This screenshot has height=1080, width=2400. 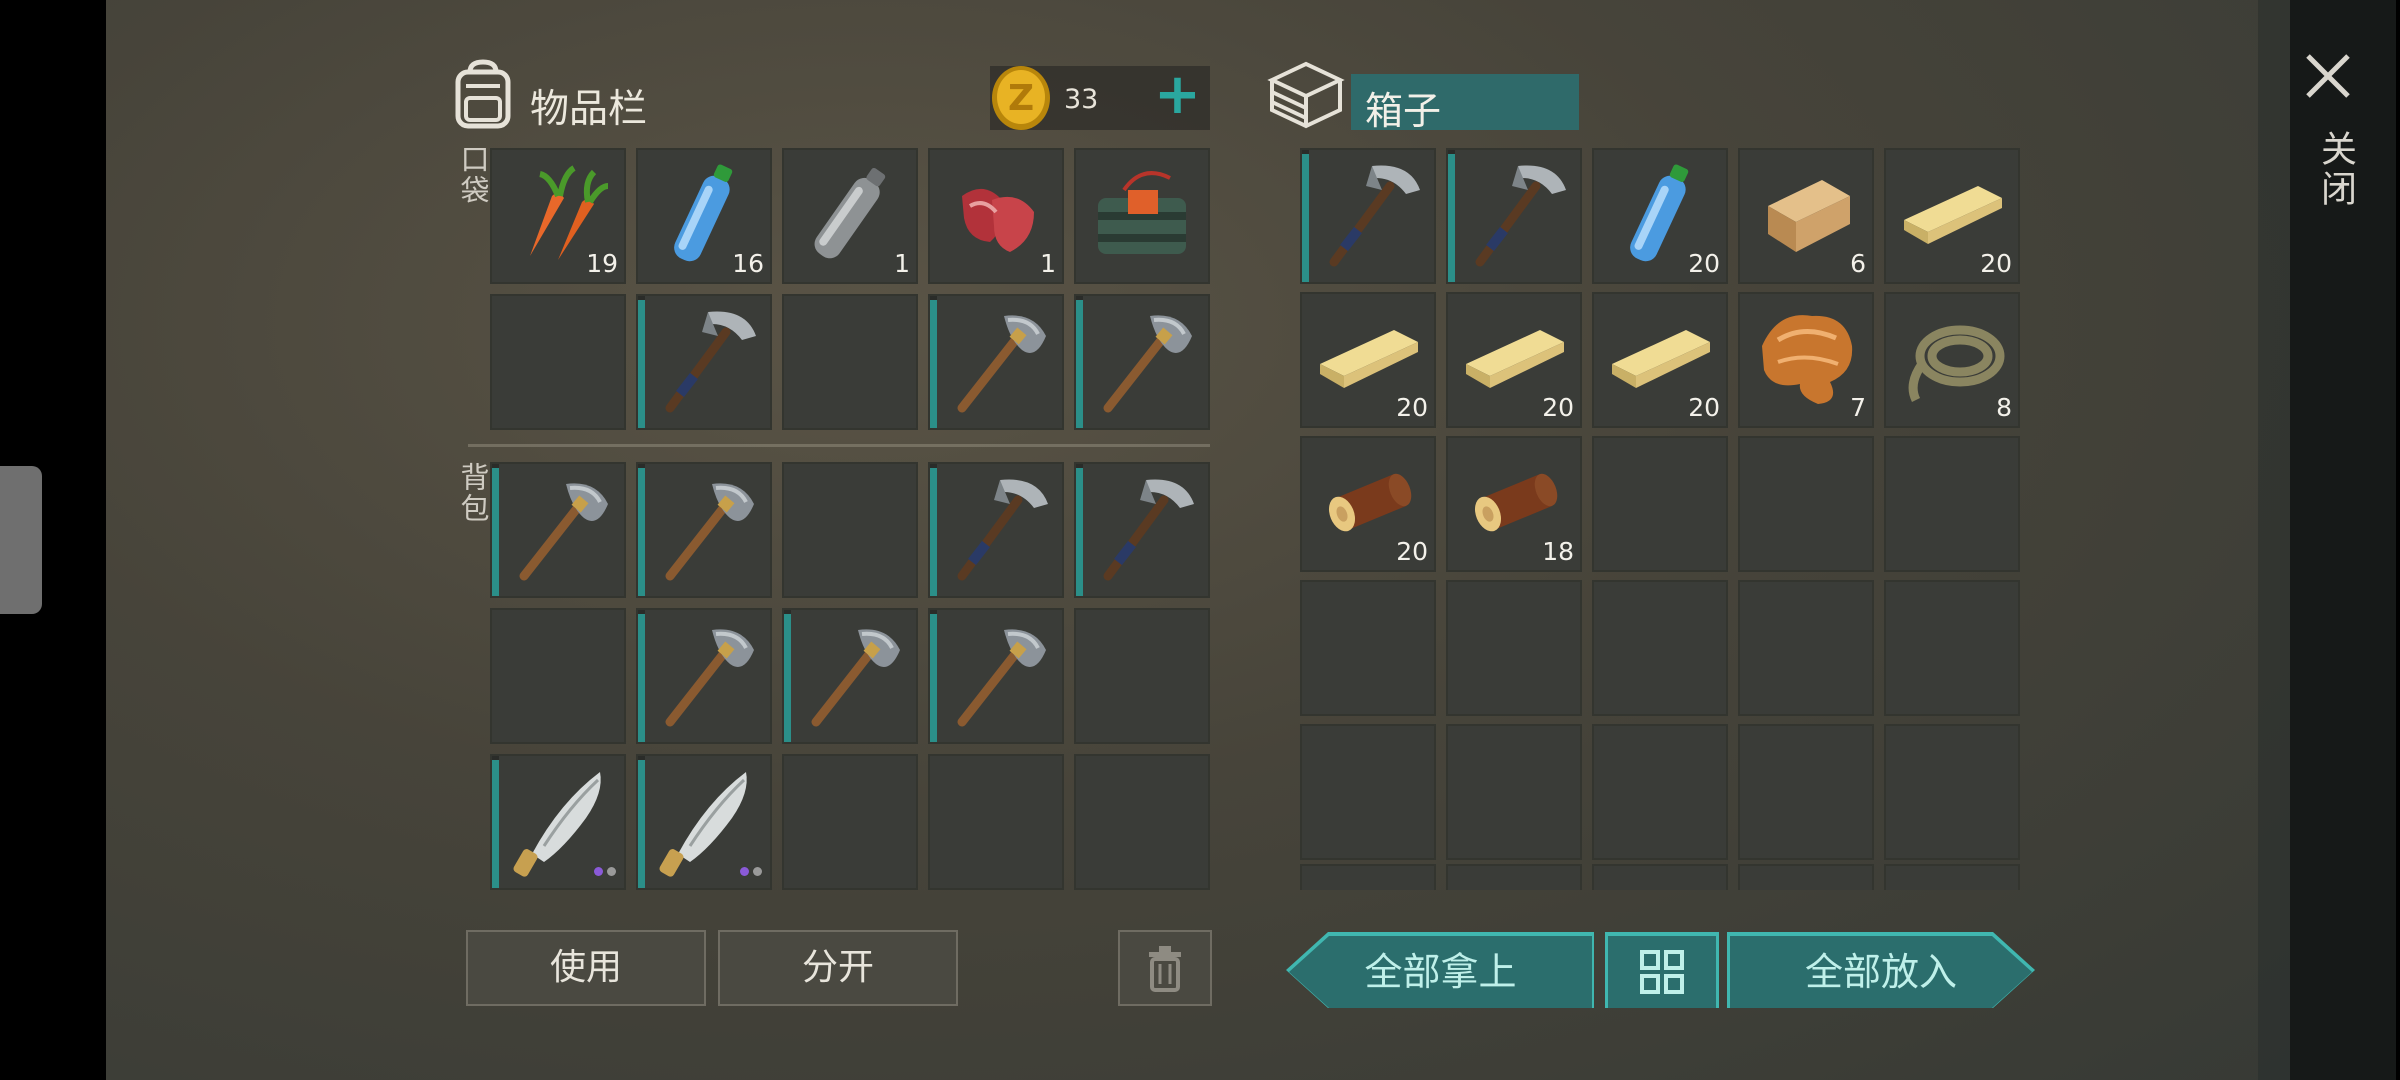 I want to click on put-all-button: 全部放入, so click(x=1881, y=972).